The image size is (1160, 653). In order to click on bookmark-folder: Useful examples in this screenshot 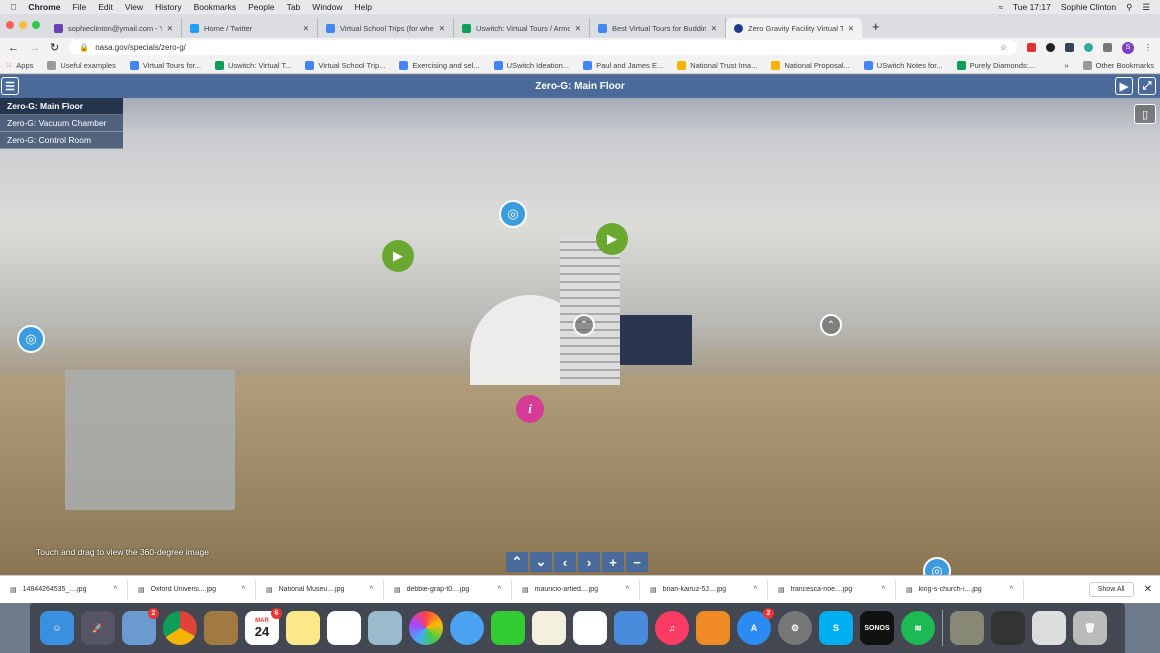, I will do `click(81, 65)`.